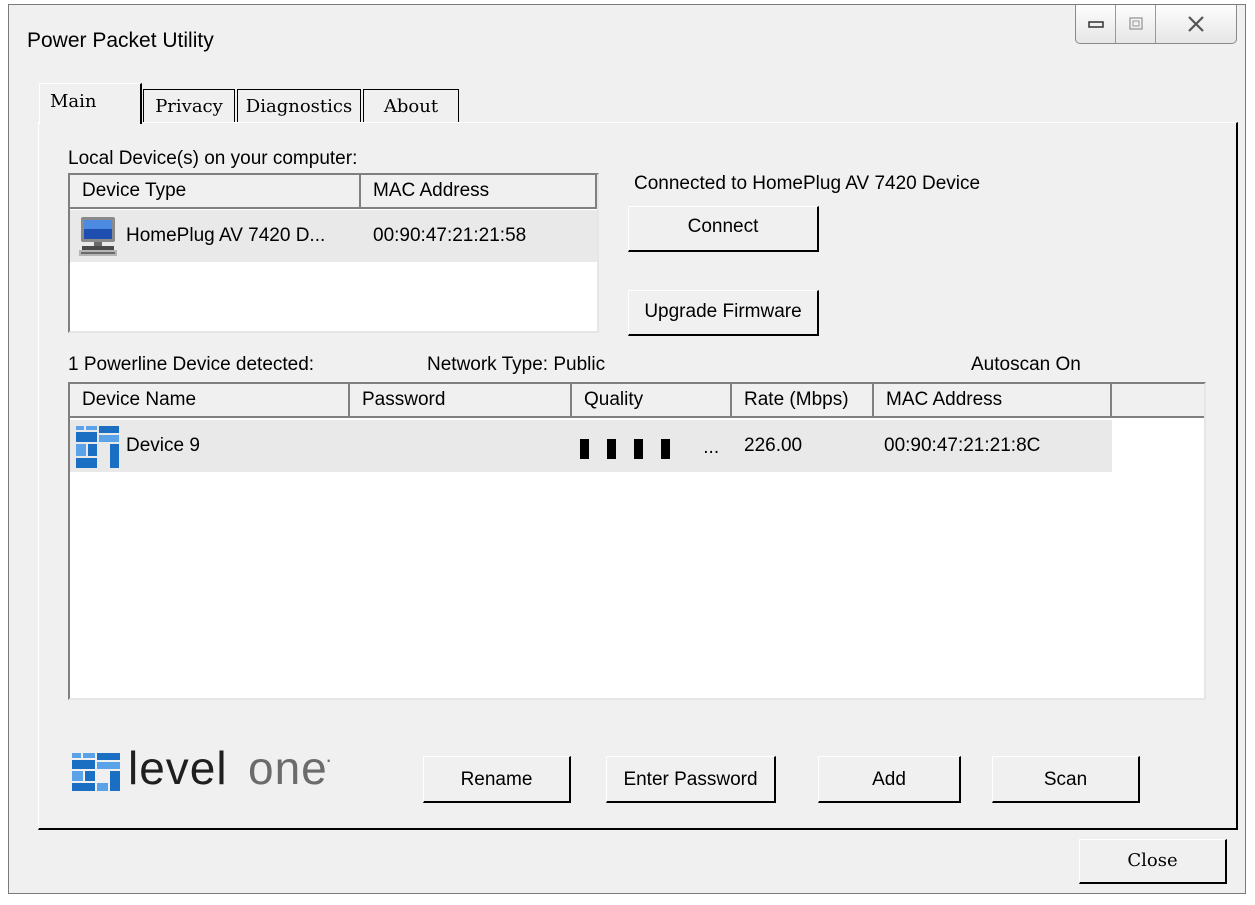 Image resolution: width=1255 pixels, height=905 pixels. Describe the element at coordinates (98, 236) in the screenshot. I see `computer-icon` at that location.